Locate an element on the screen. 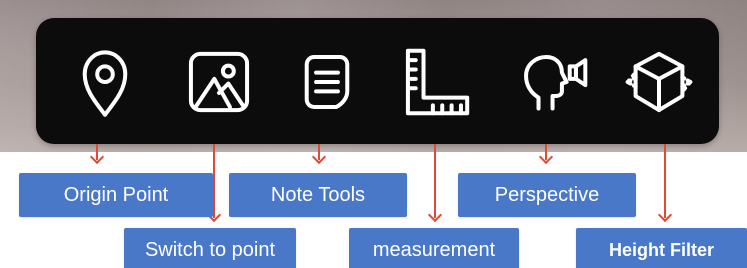 This screenshot has width=747, height=268. origin-point-arrow-head is located at coordinates (97, 157).